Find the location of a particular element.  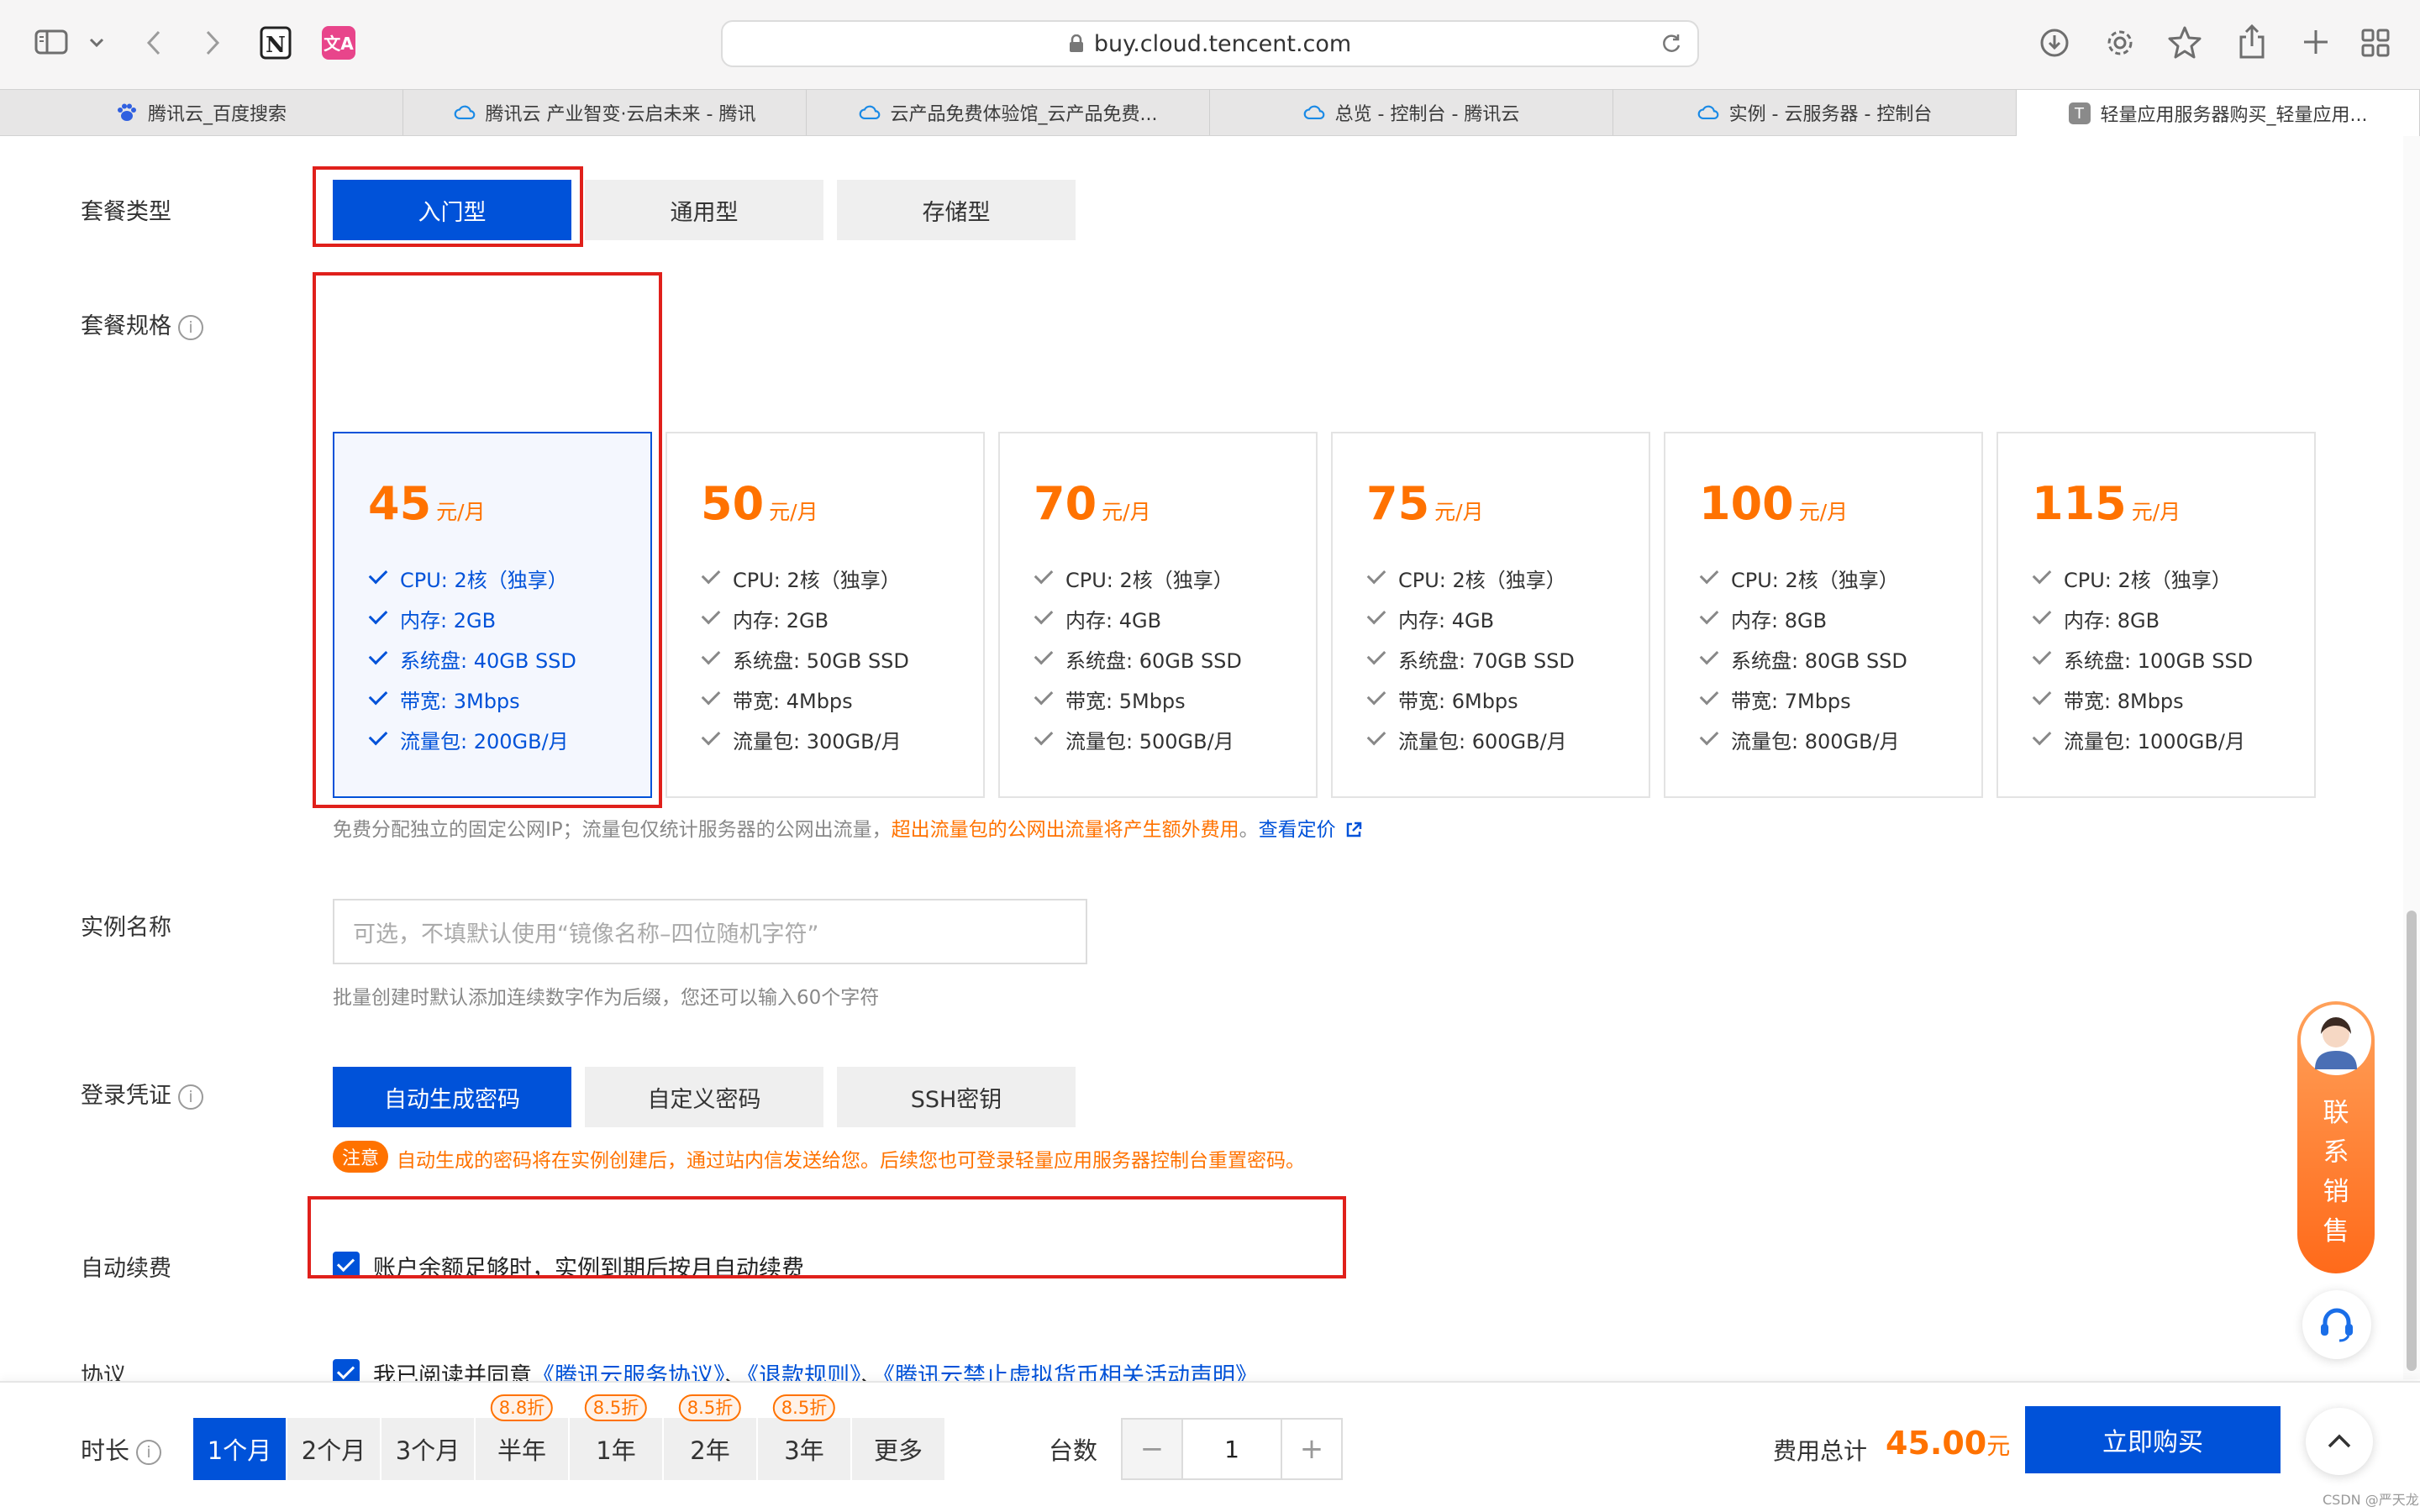

translate-extension-icon: 文A is located at coordinates (338, 42).